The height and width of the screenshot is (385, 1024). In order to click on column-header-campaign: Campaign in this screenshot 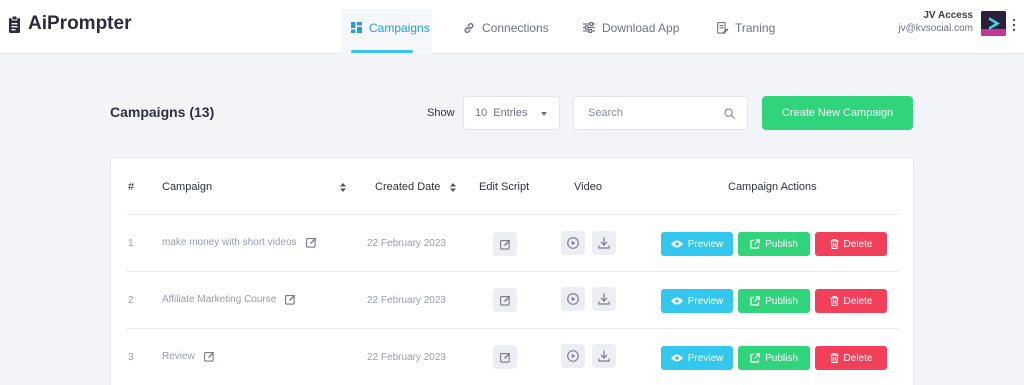, I will do `click(187, 187)`.